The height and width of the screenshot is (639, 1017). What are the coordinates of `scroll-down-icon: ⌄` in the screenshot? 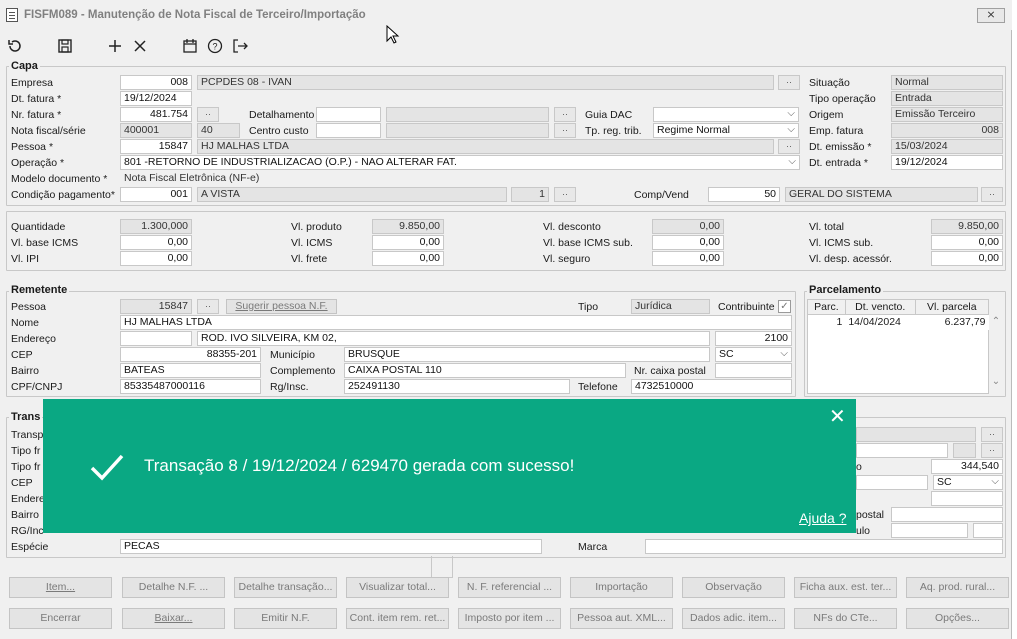 It's located at (996, 381).